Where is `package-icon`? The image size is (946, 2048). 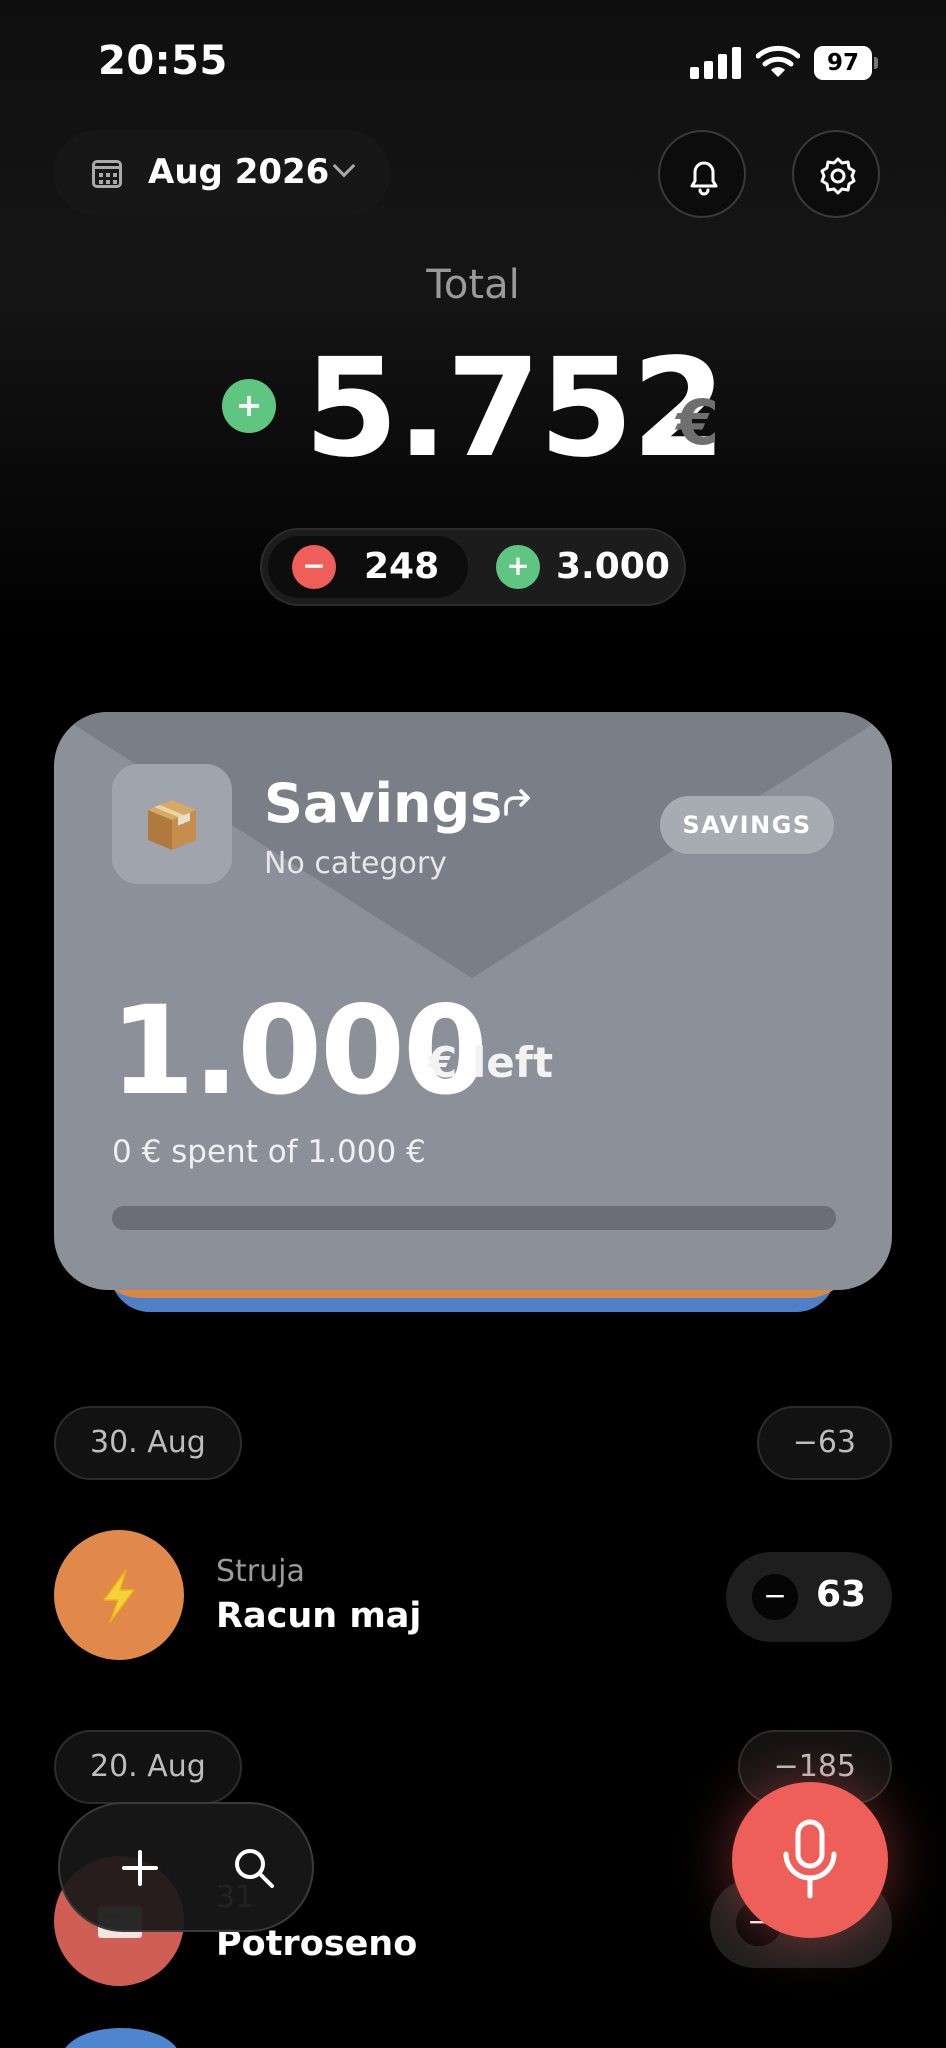 package-icon is located at coordinates (172, 825).